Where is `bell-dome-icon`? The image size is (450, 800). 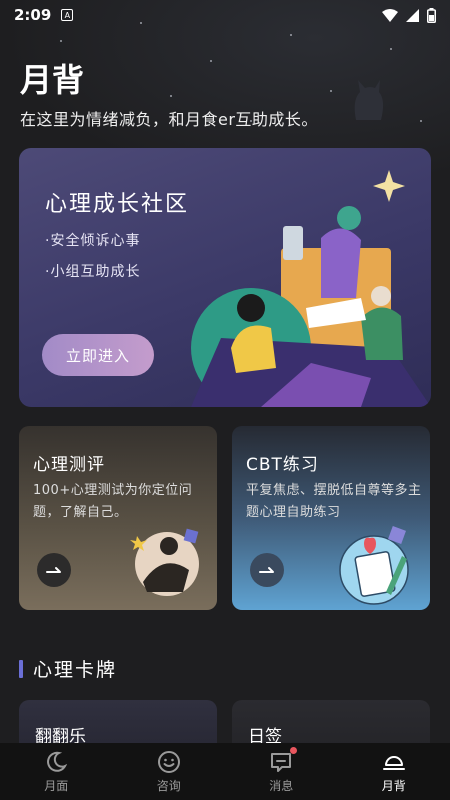
bell-dome-icon is located at coordinates (394, 762).